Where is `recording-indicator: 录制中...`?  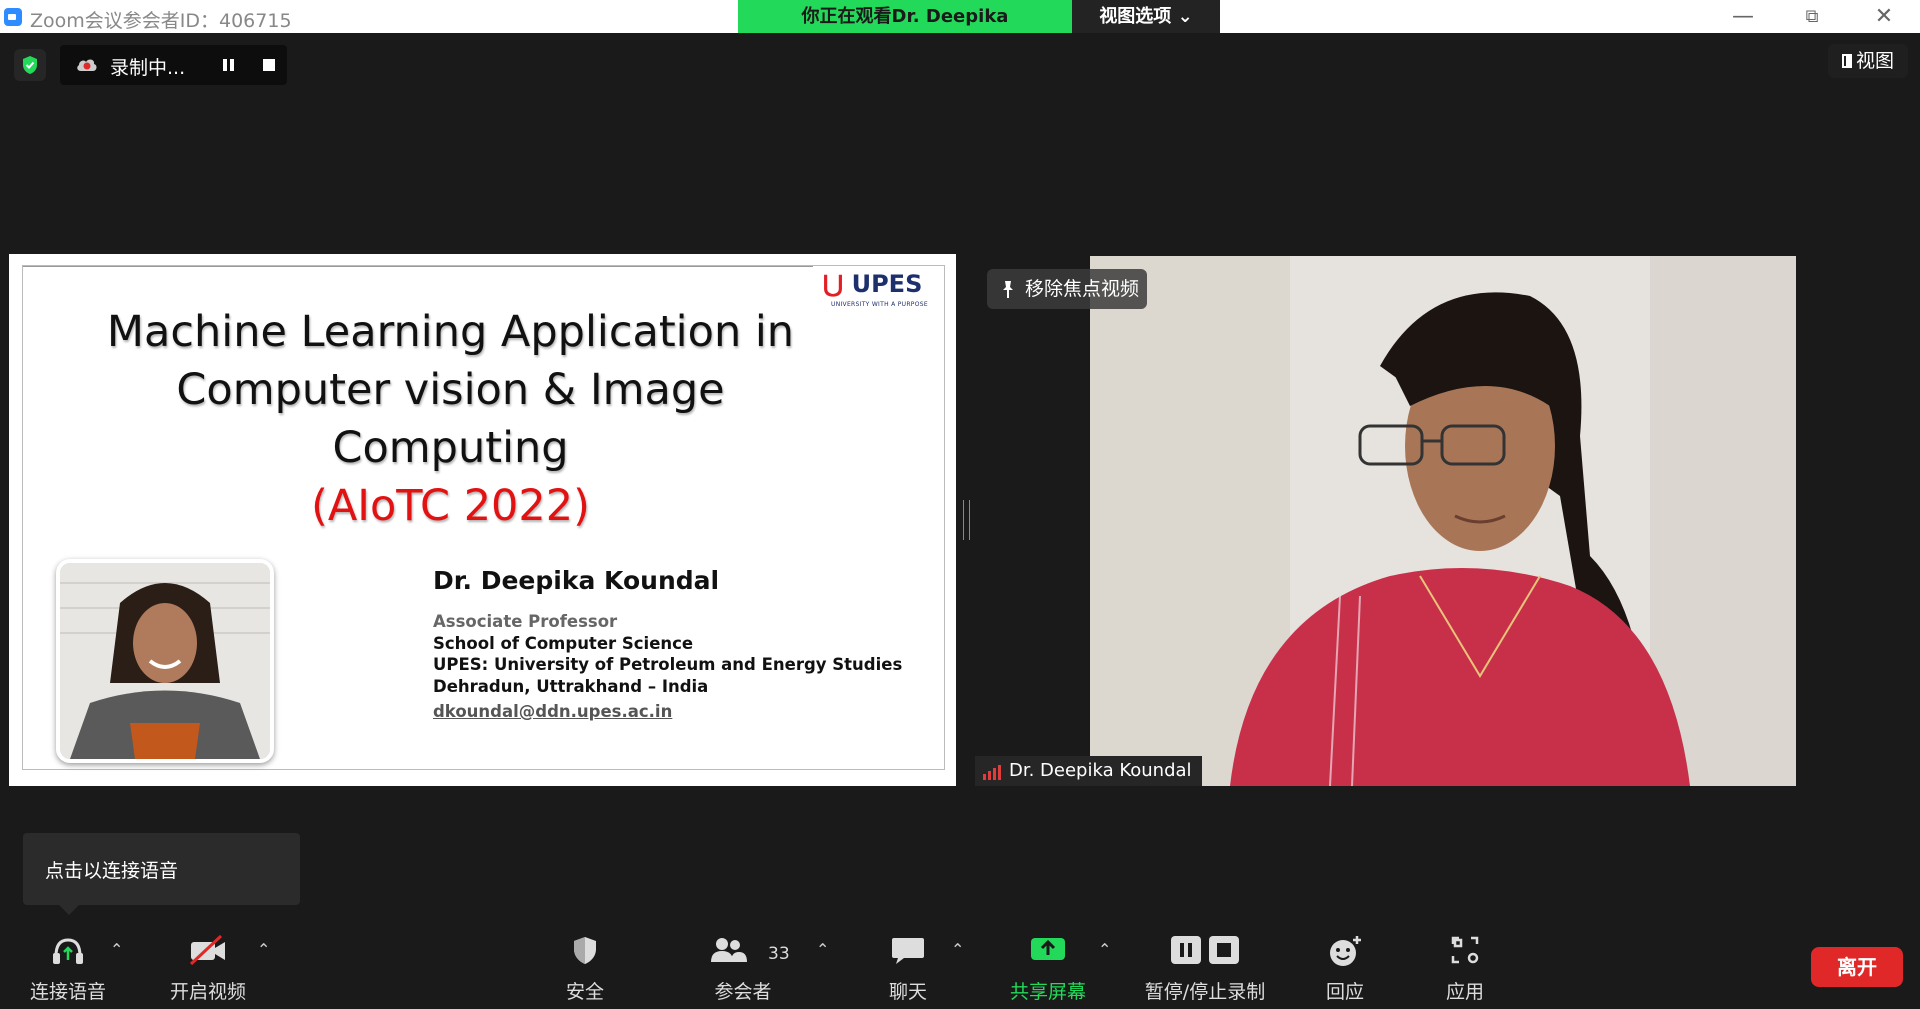
recording-indicator: 录制中... is located at coordinates (173, 65).